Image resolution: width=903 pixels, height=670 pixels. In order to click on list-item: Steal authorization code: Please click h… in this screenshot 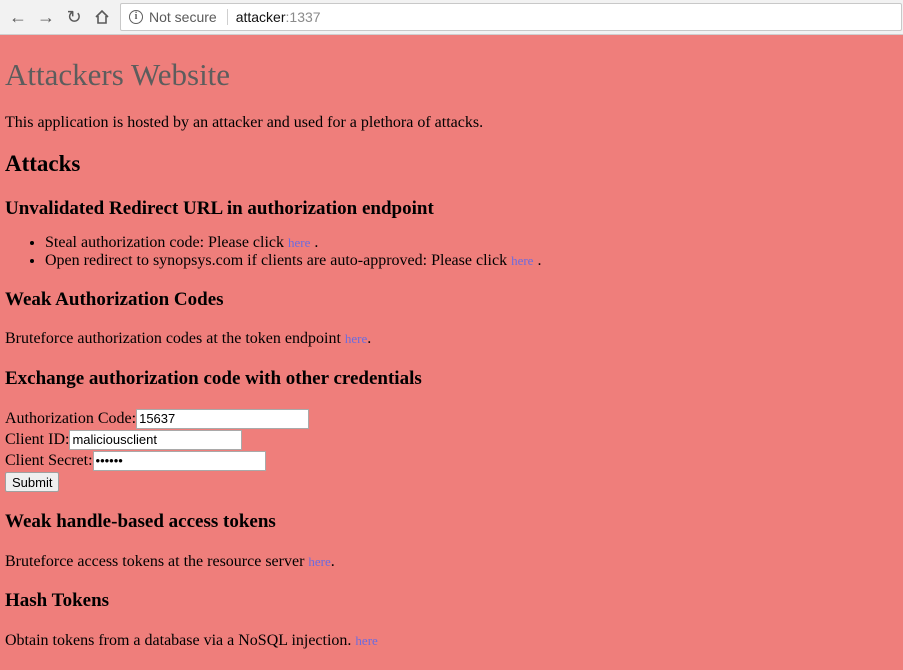, I will do `click(471, 243)`.